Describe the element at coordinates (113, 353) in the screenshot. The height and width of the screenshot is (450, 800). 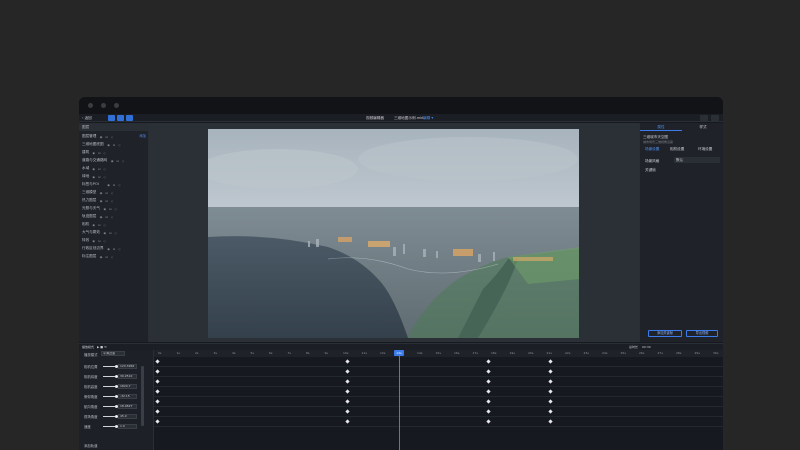
I see `playback-mode-select: 平滑过渡` at that location.